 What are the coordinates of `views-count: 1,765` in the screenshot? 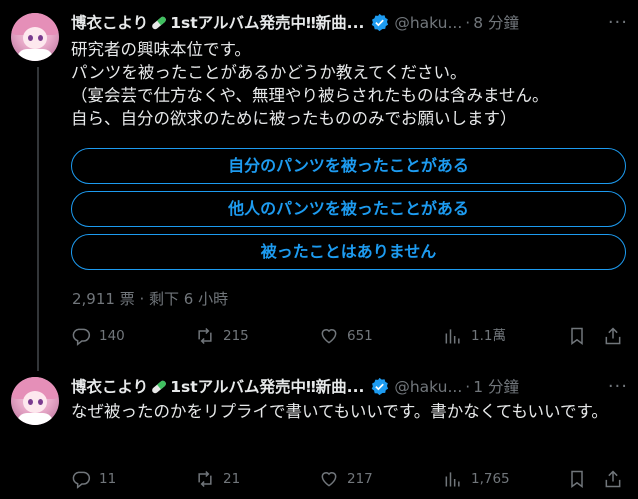 It's located at (490, 479).